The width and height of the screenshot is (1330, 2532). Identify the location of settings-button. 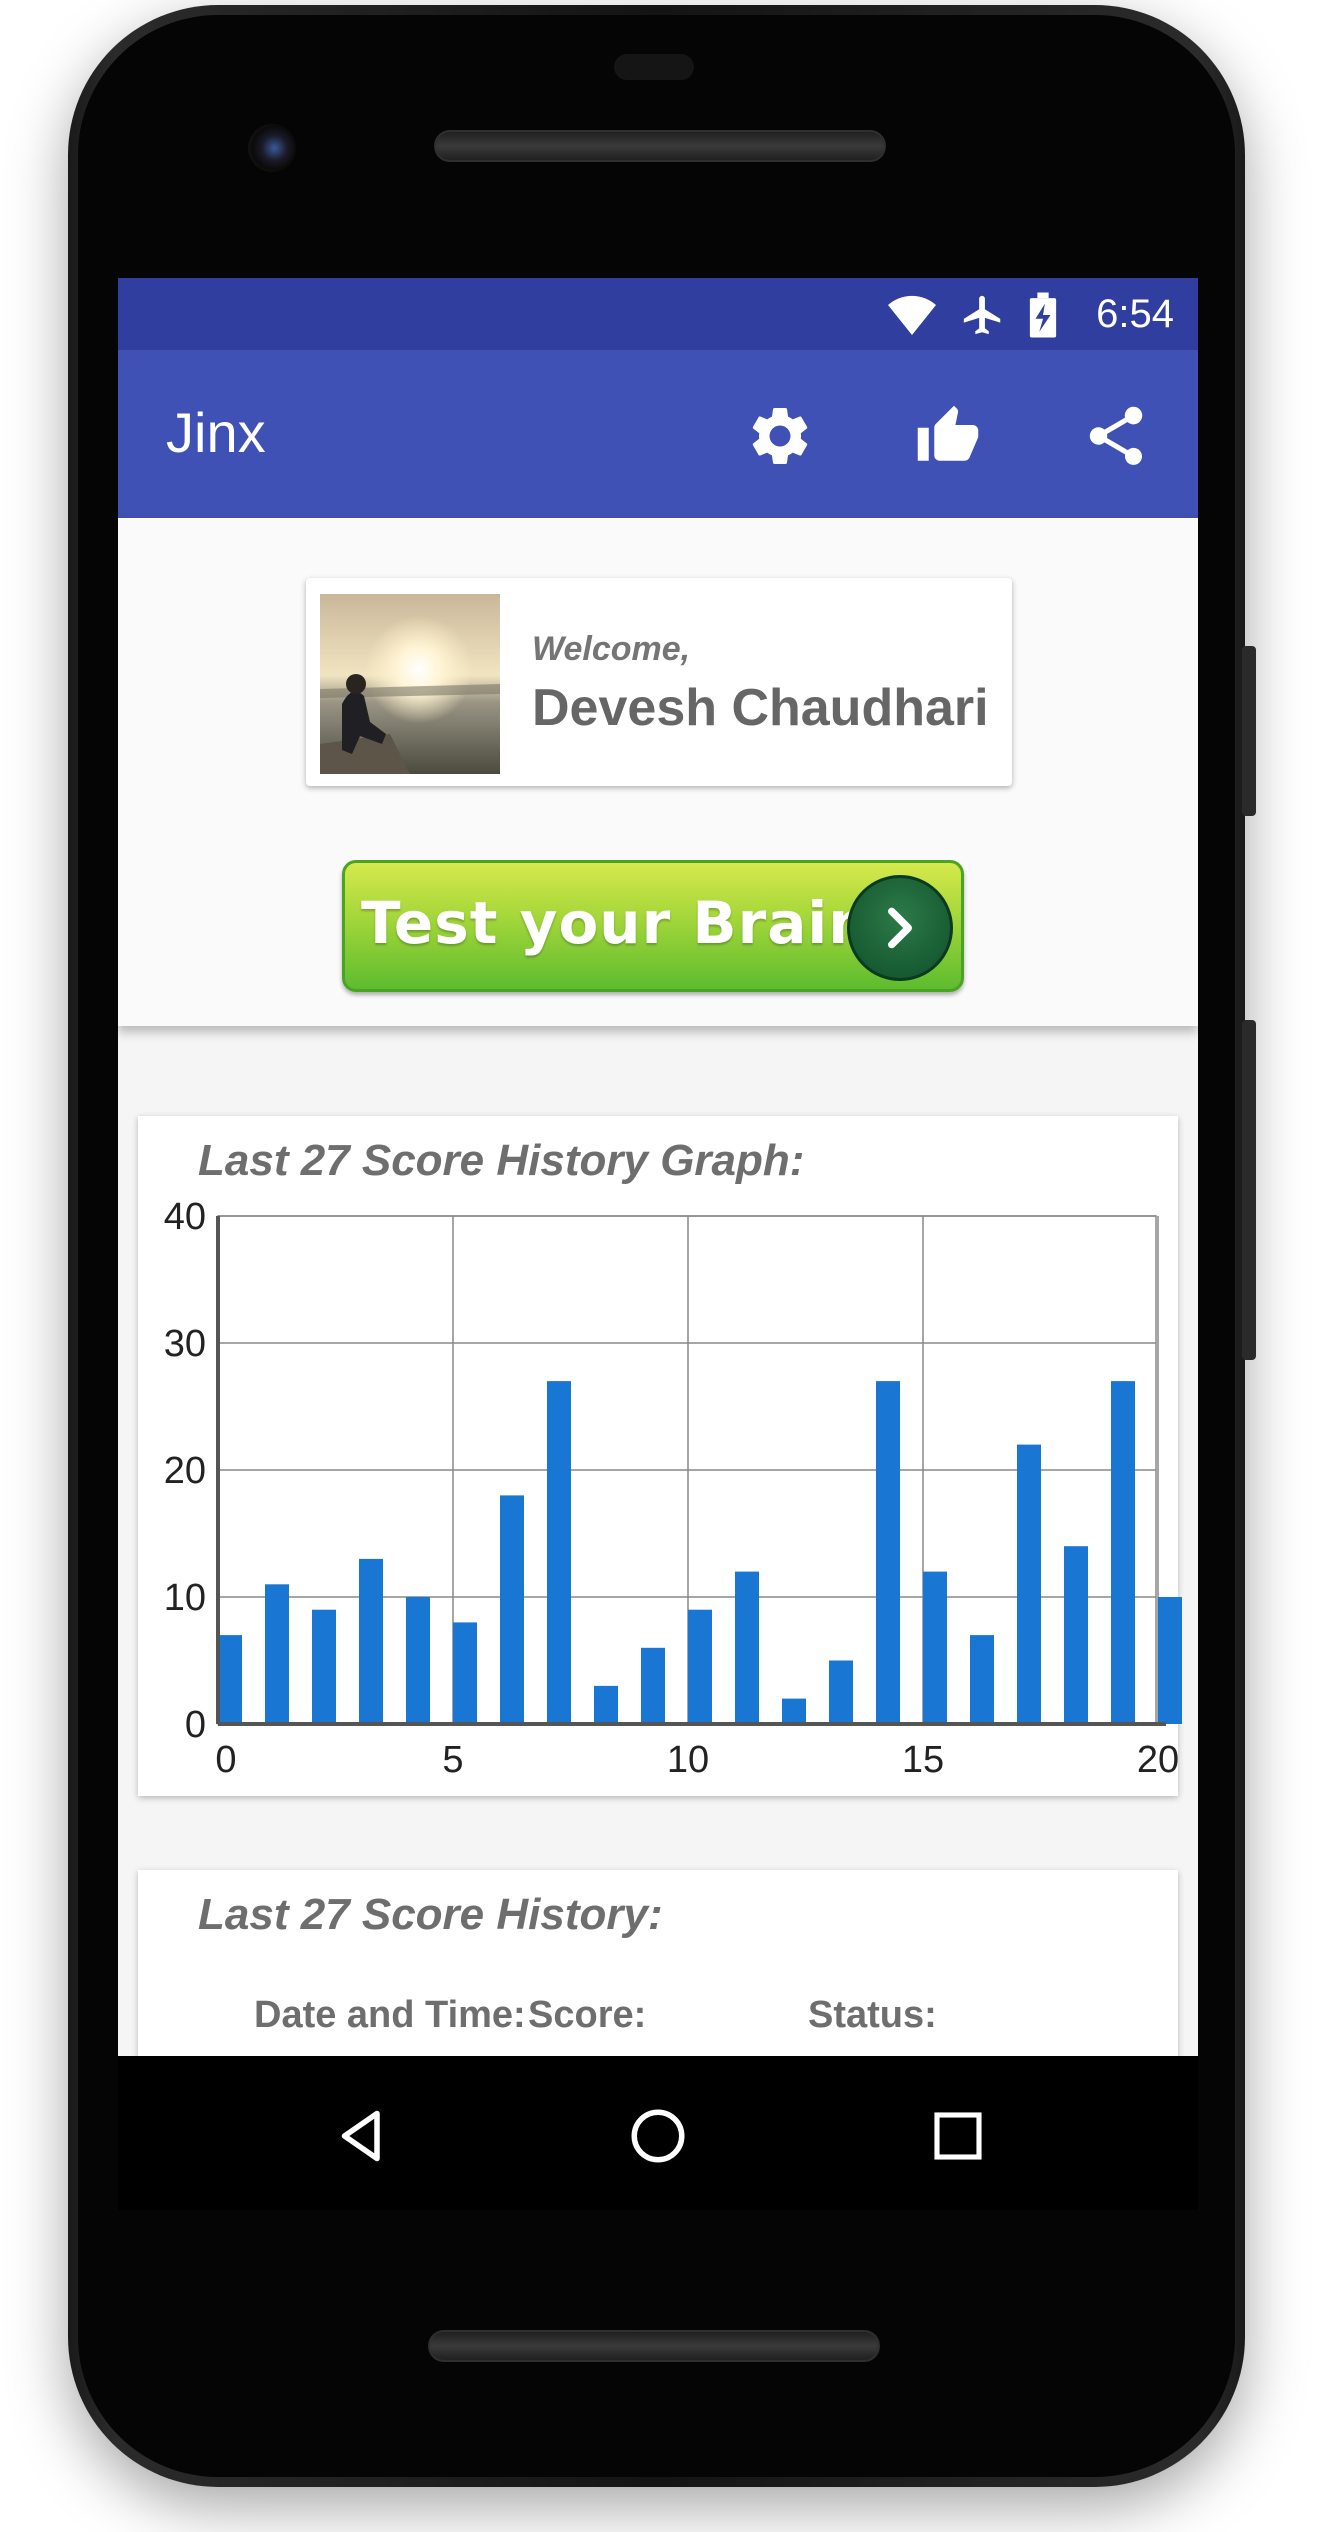
(780, 436).